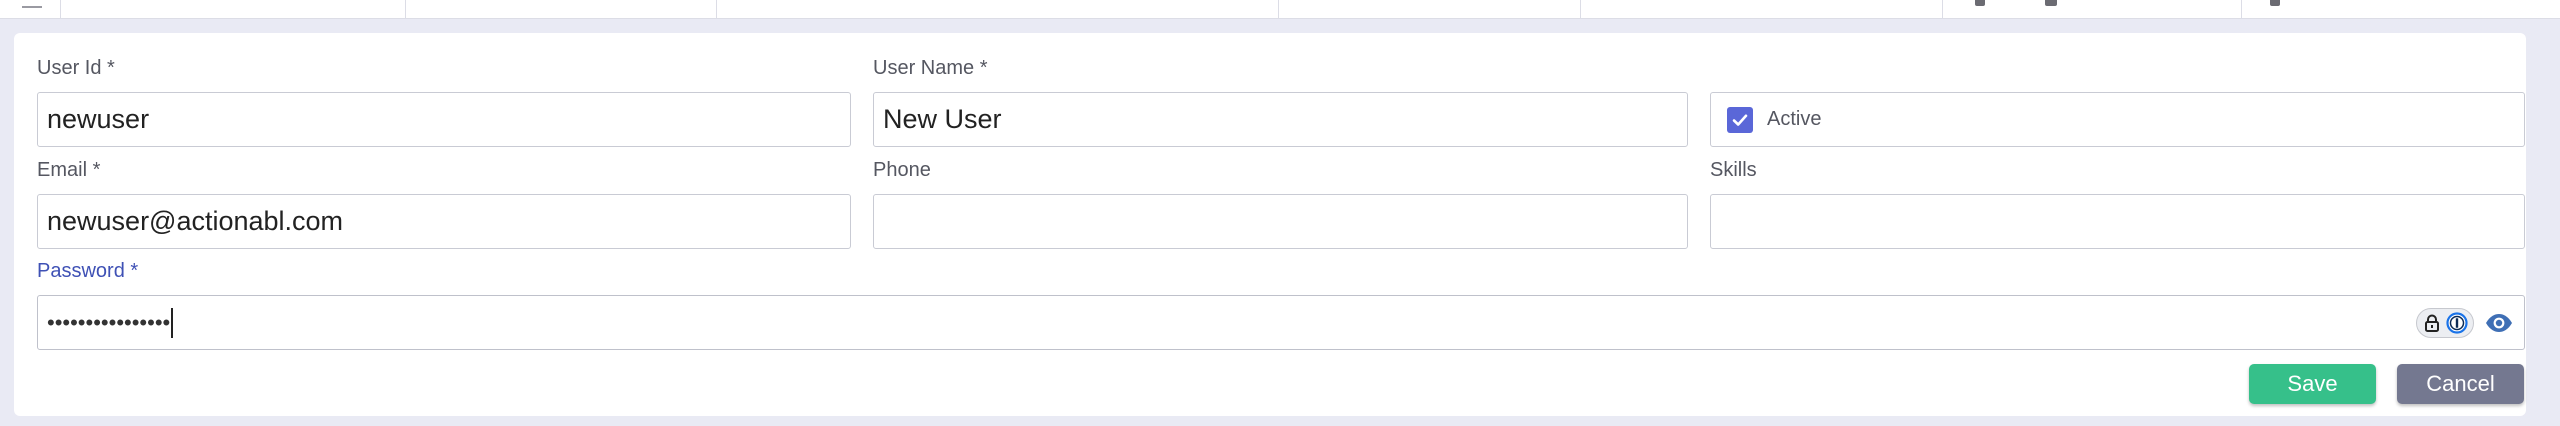 This screenshot has width=2560, height=426. What do you see at coordinates (76, 68) in the screenshot?
I see `user-id-label: User Id *` at bounding box center [76, 68].